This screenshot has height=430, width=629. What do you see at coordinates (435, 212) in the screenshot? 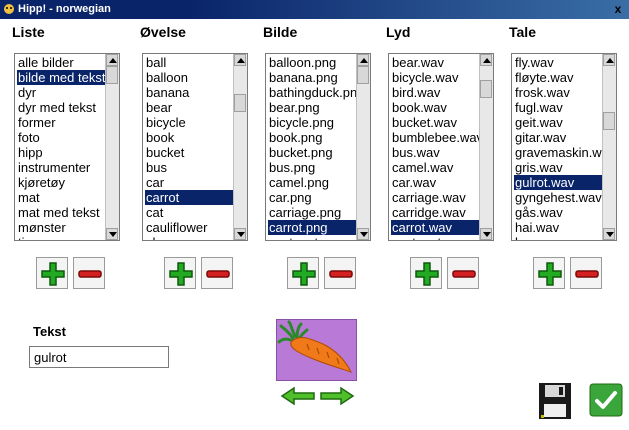
I see `list-item: carridge.wav` at bounding box center [435, 212].